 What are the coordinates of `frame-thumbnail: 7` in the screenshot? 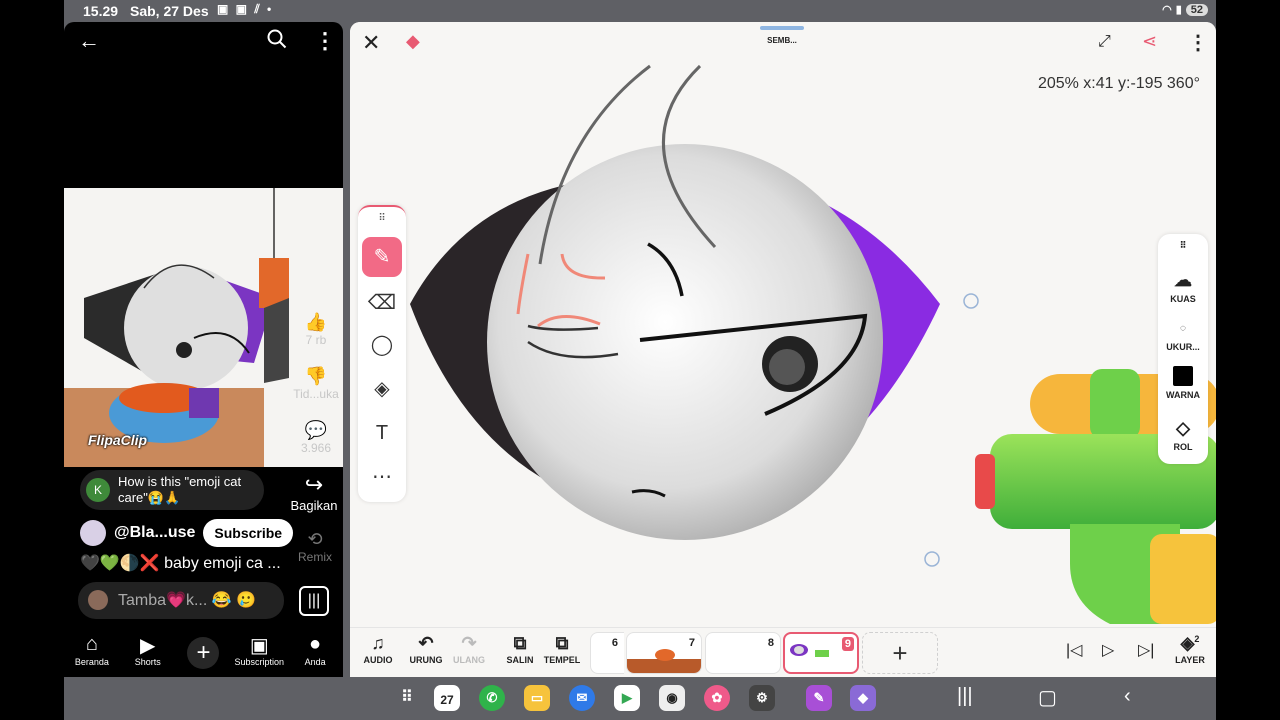 It's located at (664, 653).